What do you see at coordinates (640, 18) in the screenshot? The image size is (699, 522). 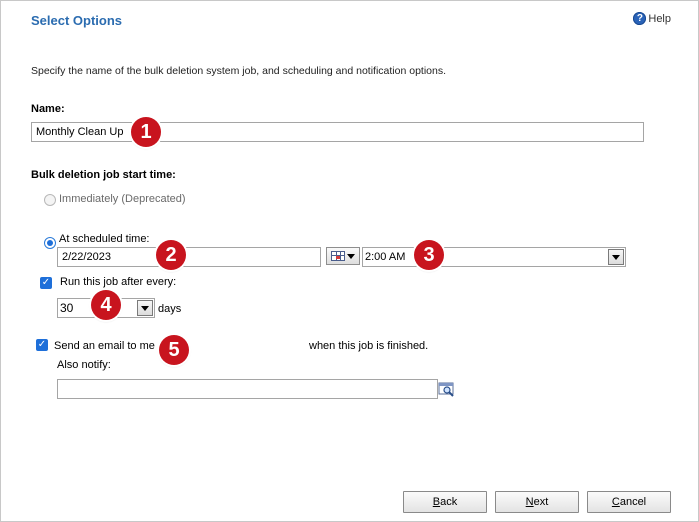 I see `help-icon: ?` at bounding box center [640, 18].